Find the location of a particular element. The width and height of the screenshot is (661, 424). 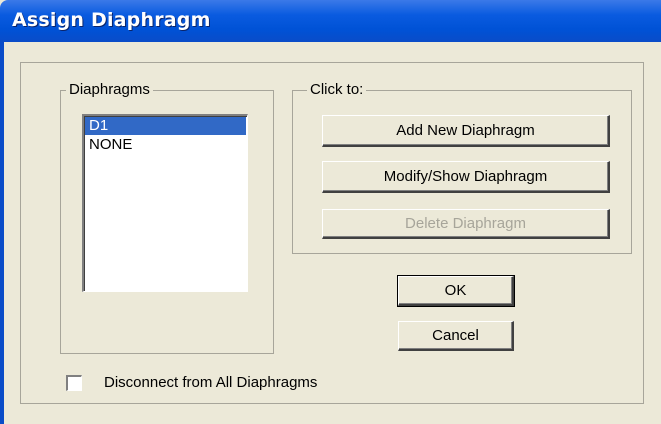

ok-button: OK is located at coordinates (456, 291).